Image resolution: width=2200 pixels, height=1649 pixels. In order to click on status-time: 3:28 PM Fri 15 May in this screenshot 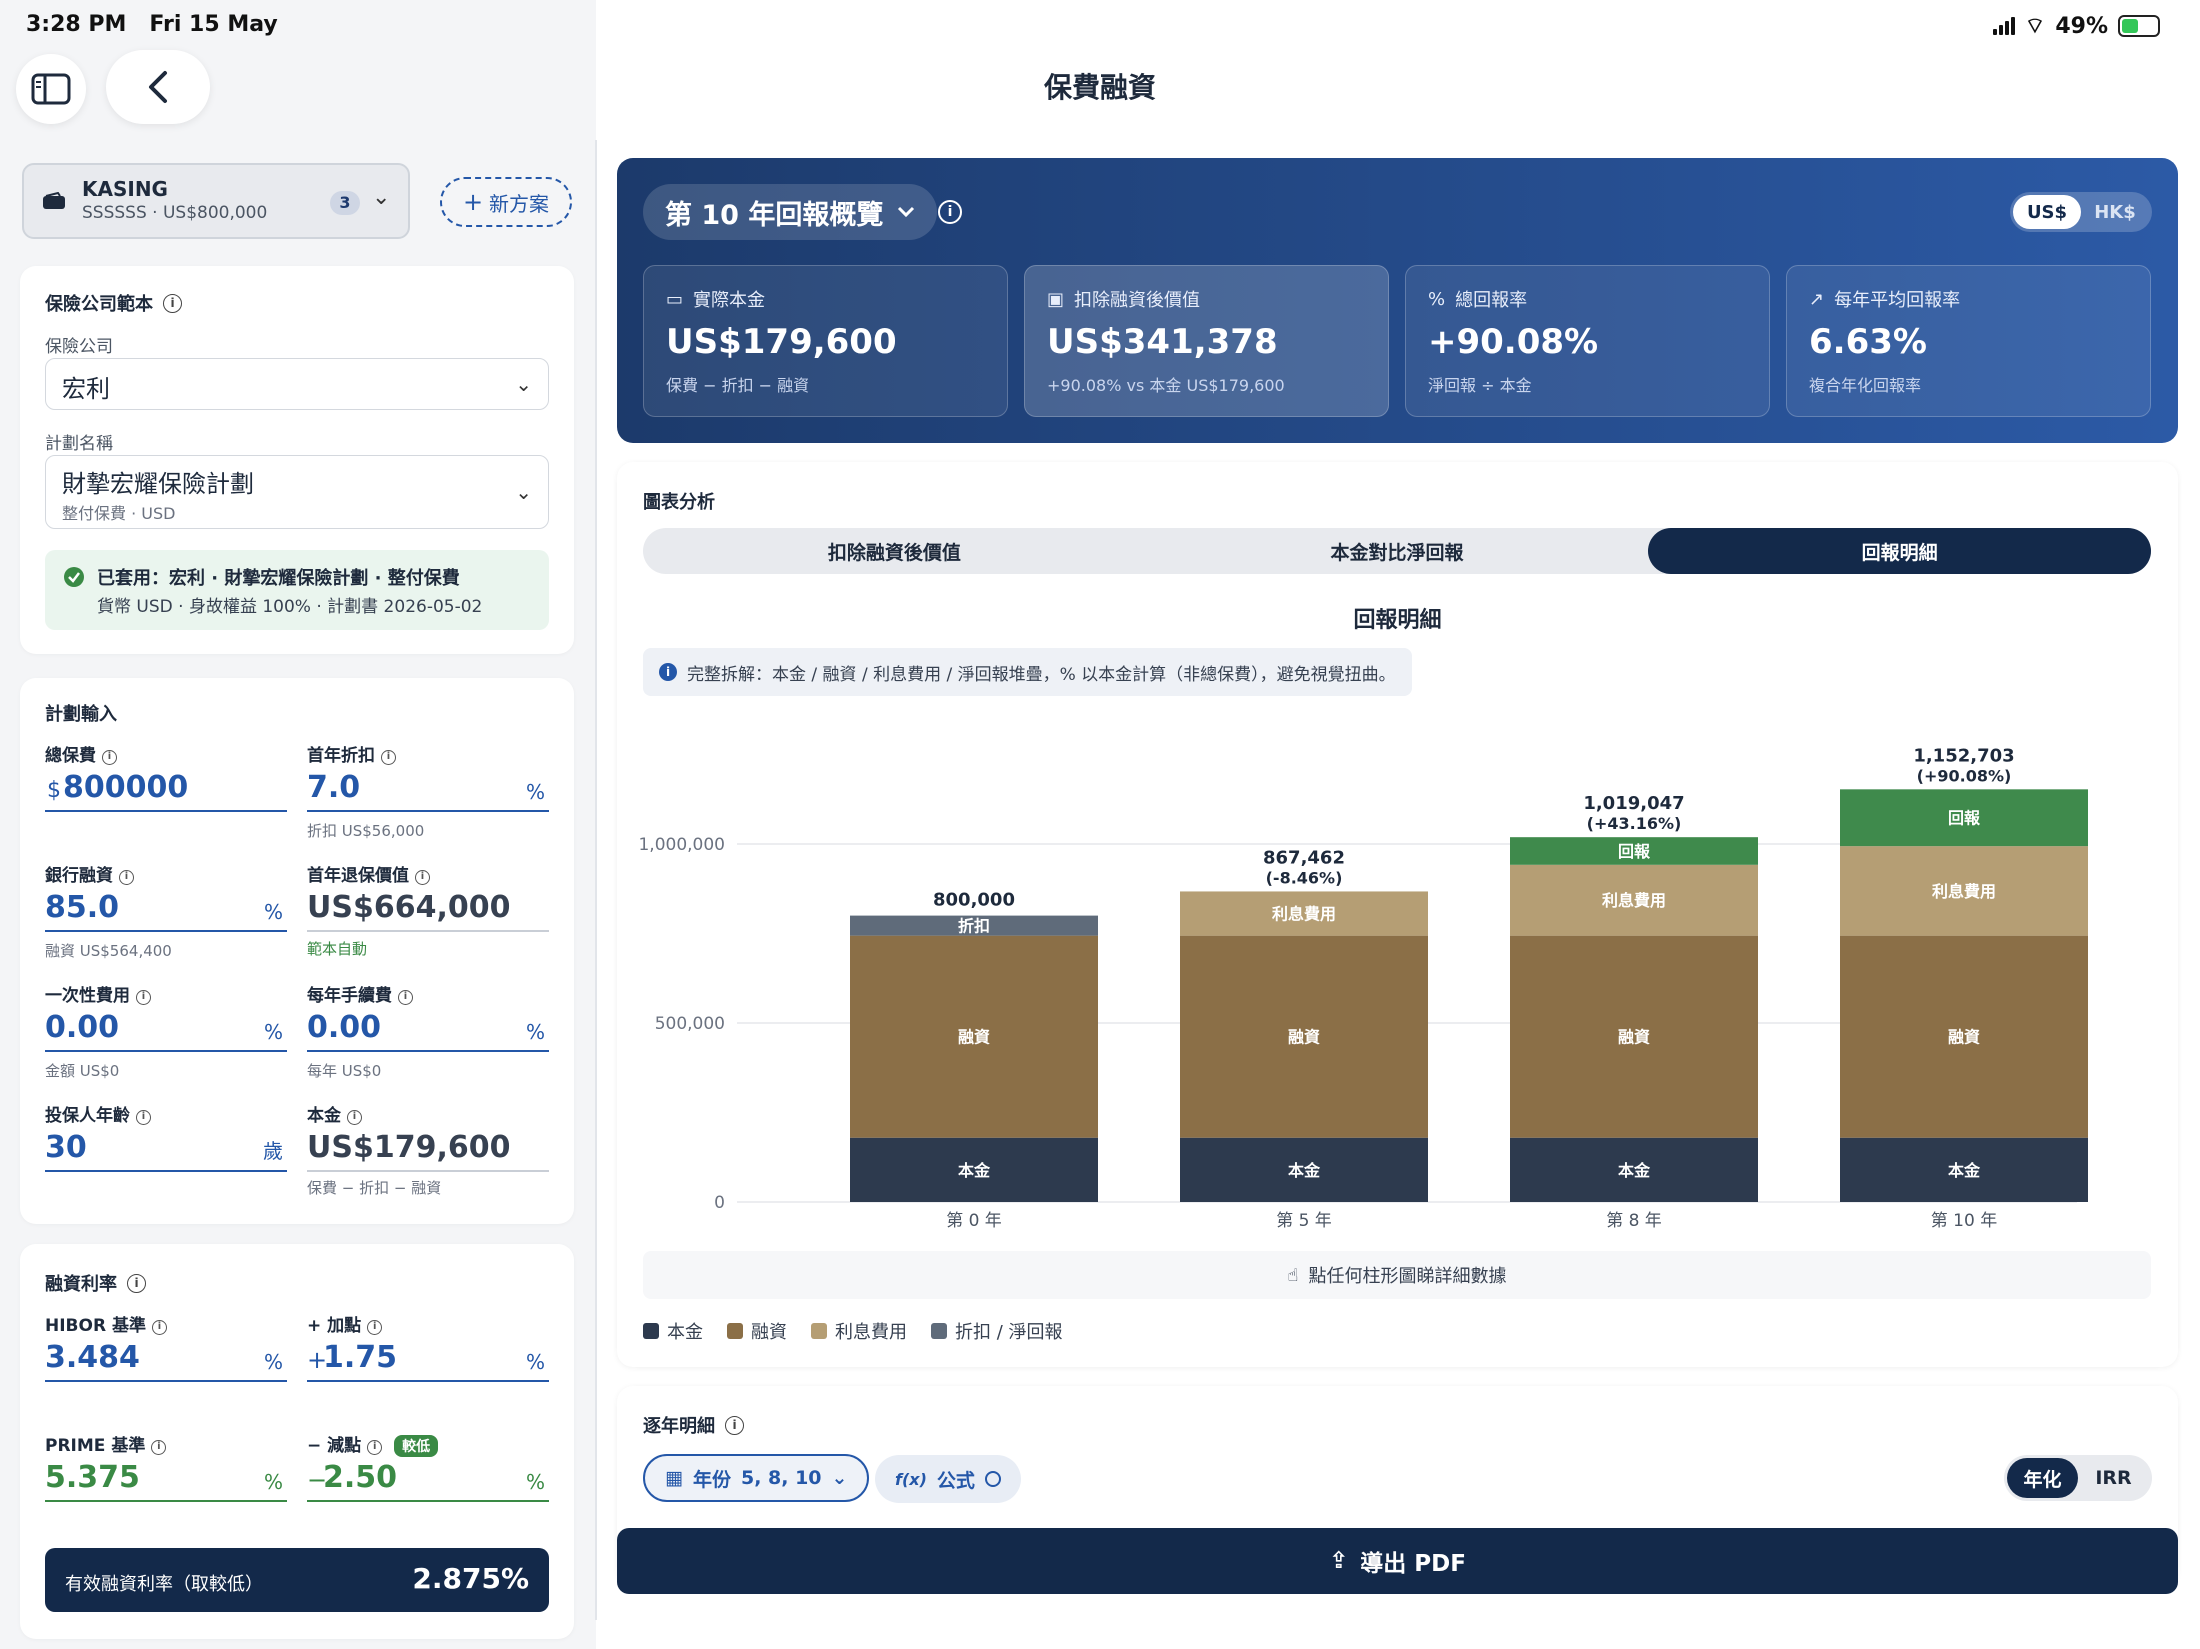, I will do `click(152, 24)`.